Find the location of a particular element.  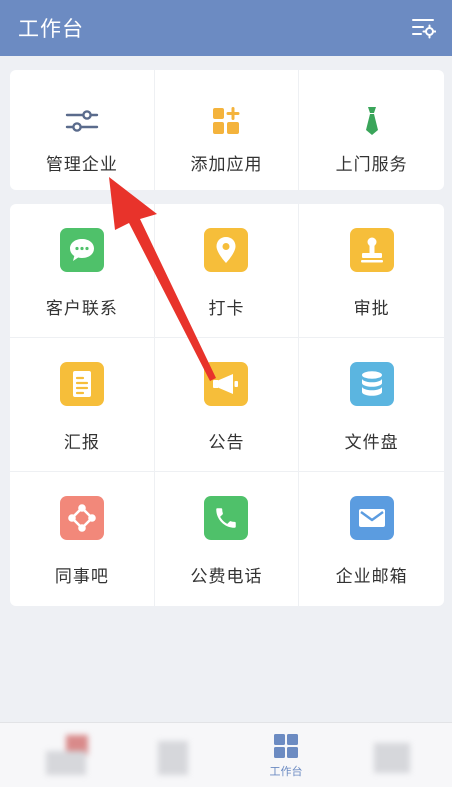

add-app-item: 添加应用 is located at coordinates (227, 130).